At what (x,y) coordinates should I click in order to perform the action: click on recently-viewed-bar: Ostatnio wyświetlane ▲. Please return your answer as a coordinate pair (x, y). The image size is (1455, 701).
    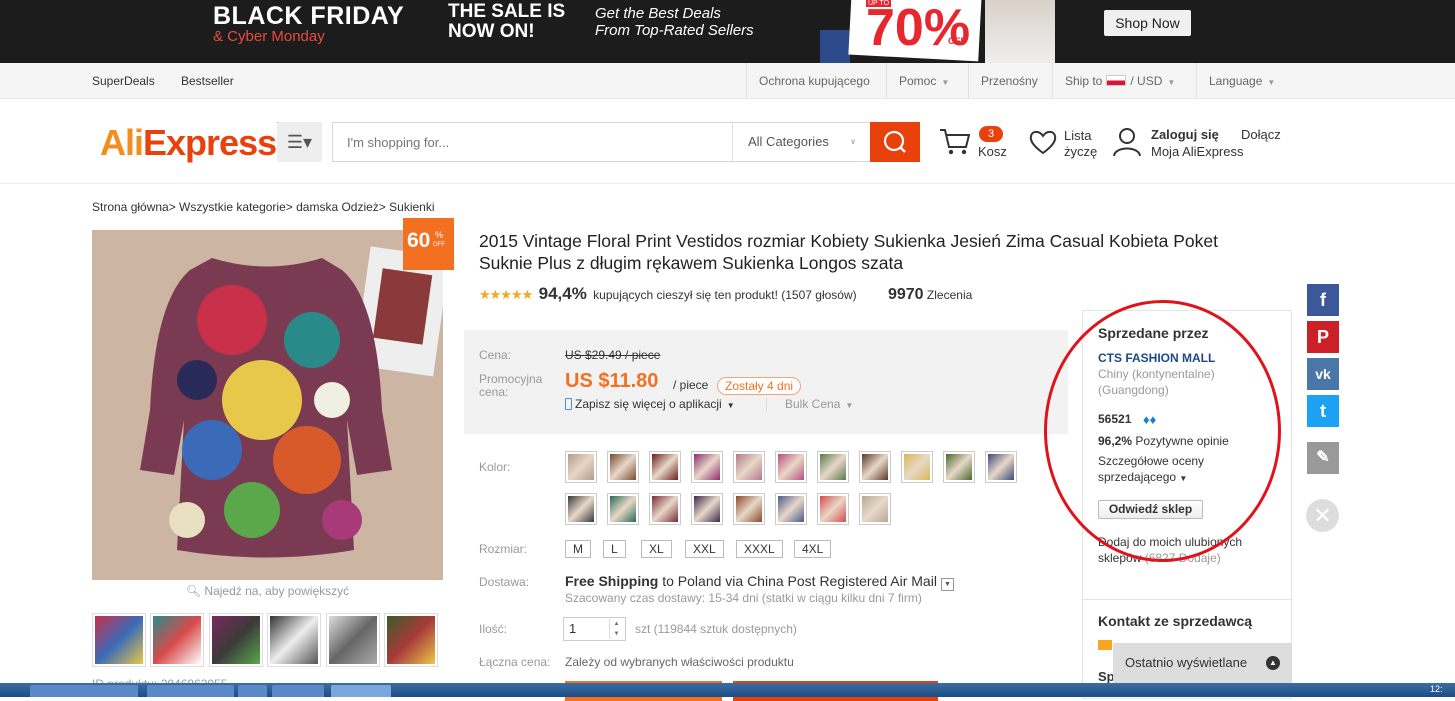
    Looking at the image, I should click on (1202, 663).